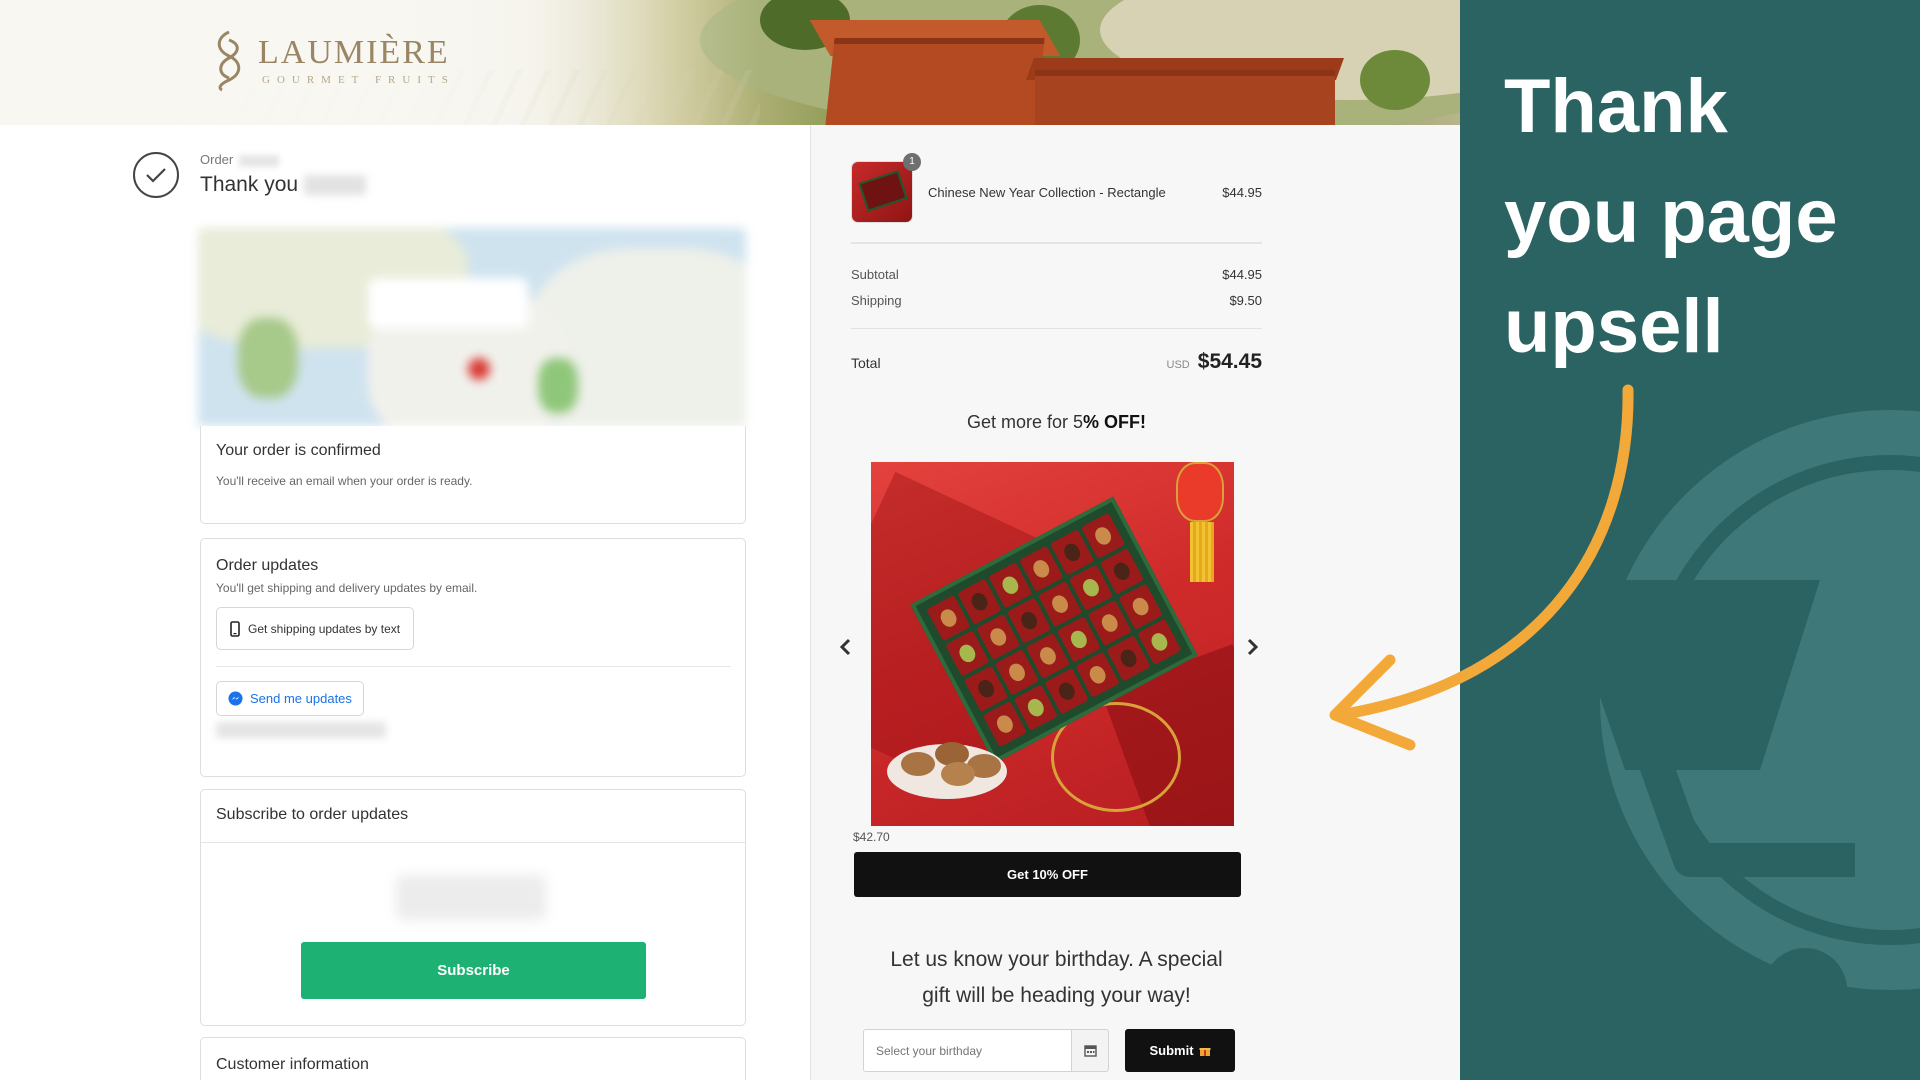  Describe the element at coordinates (1047, 192) in the screenshot. I see `product-name: Chinese New Year Collection - Rectangle` at that location.